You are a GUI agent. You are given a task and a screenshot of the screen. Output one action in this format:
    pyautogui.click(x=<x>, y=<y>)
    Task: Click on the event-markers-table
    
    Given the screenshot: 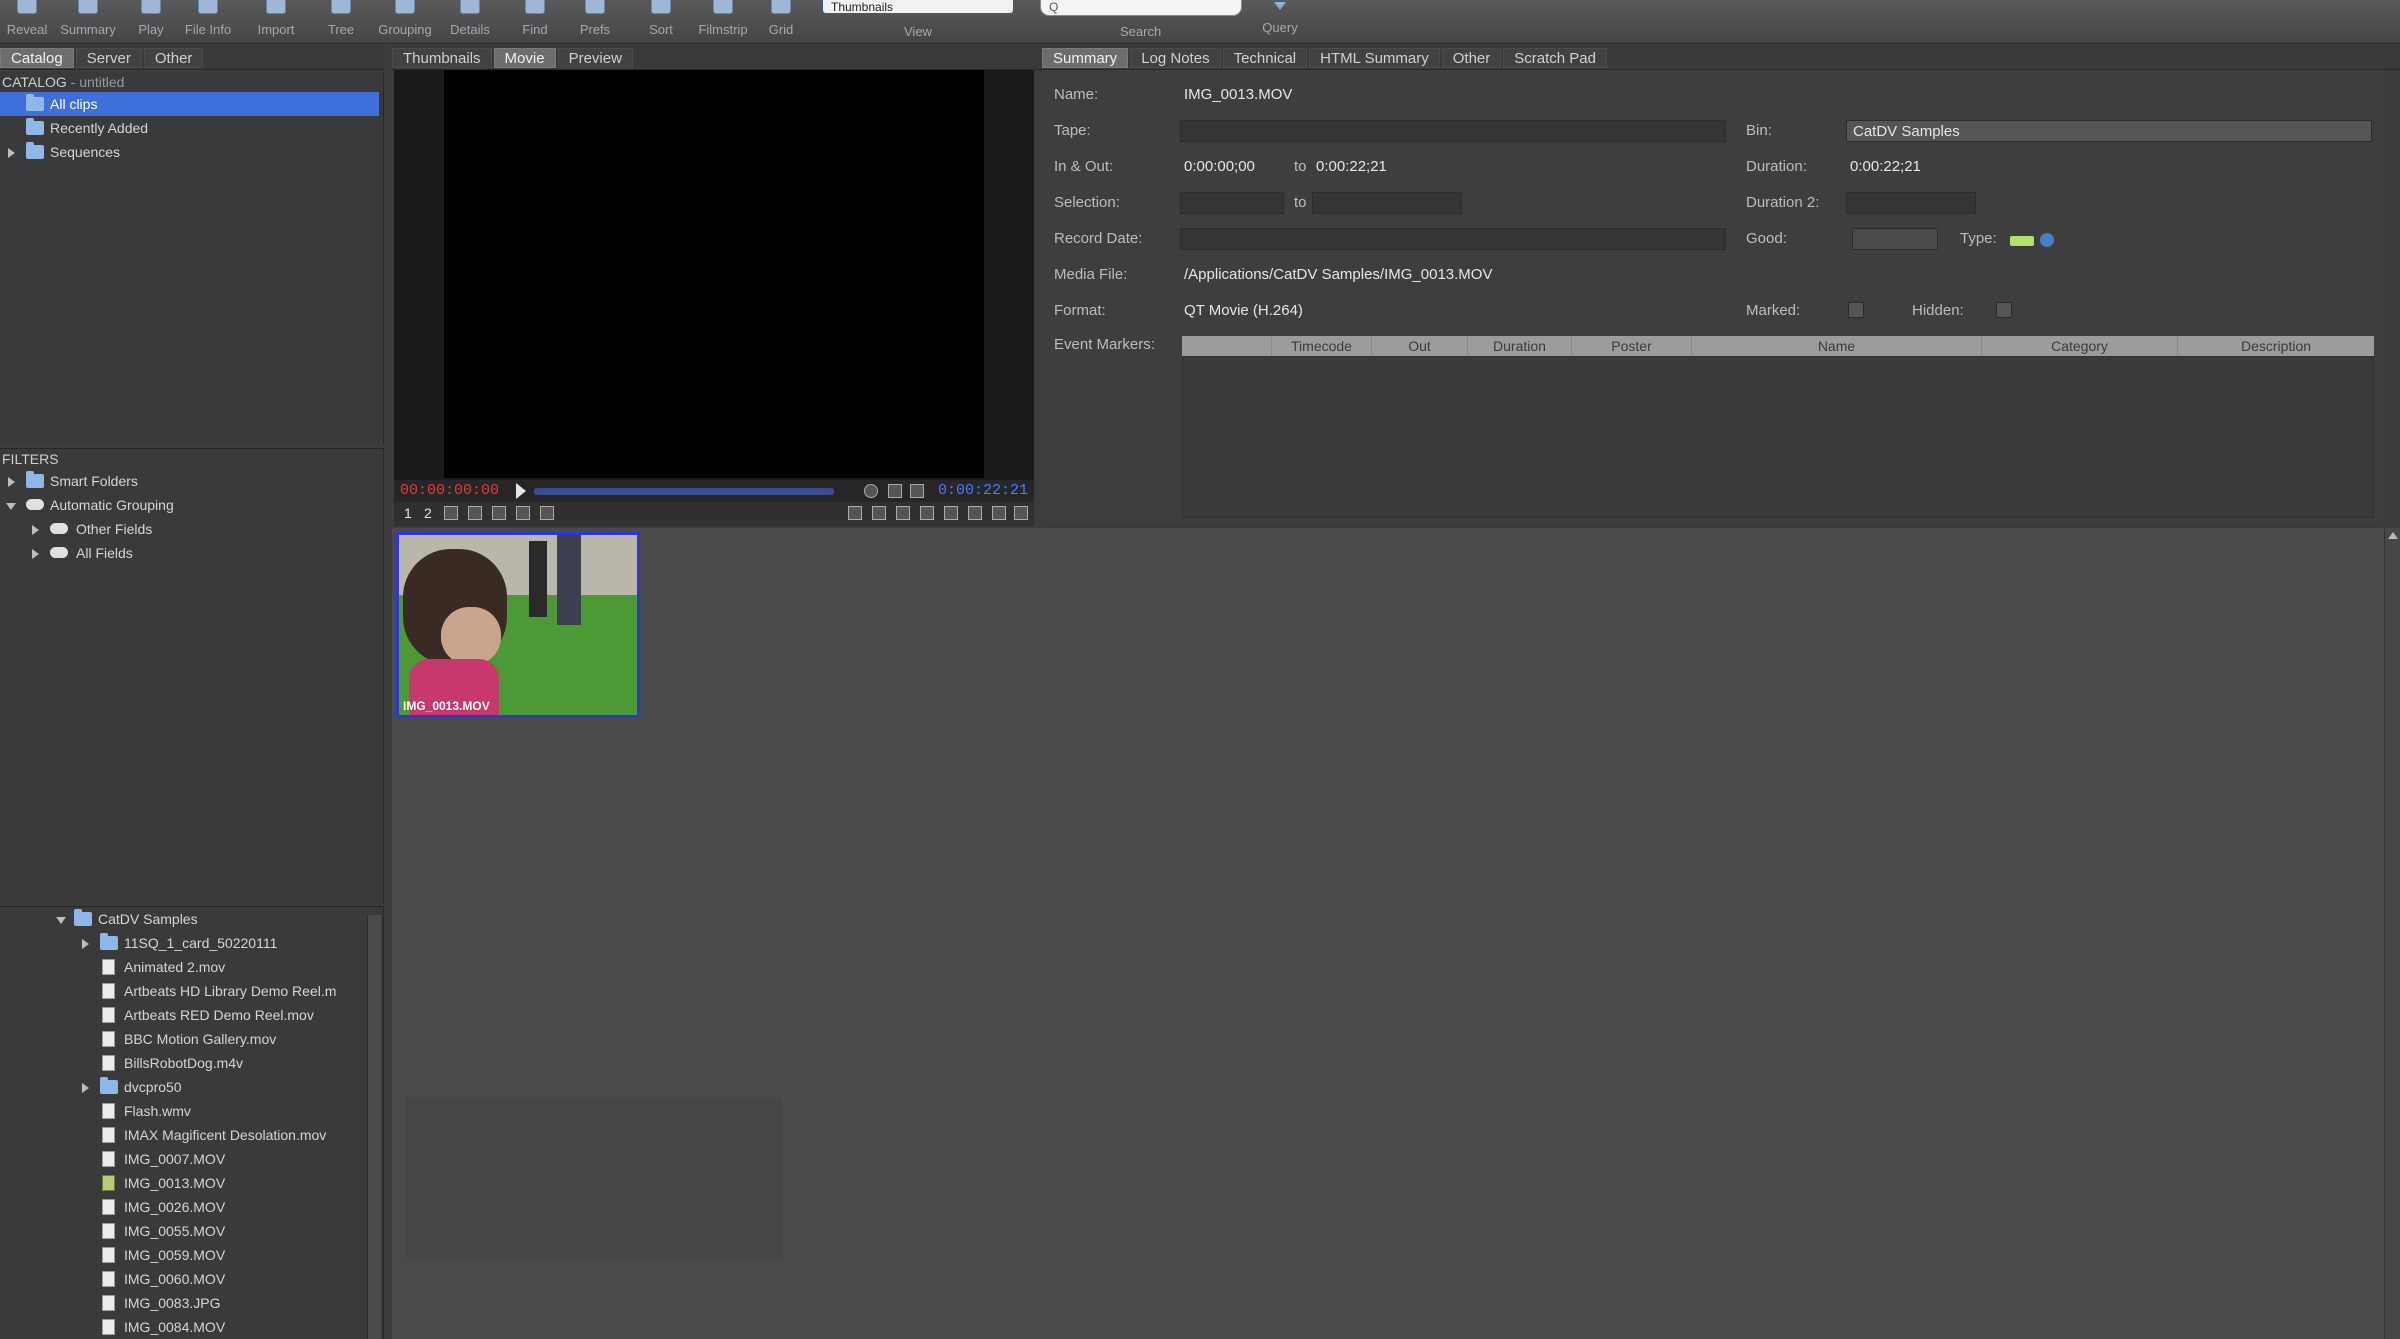 What is the action you would take?
    pyautogui.click(x=1778, y=437)
    